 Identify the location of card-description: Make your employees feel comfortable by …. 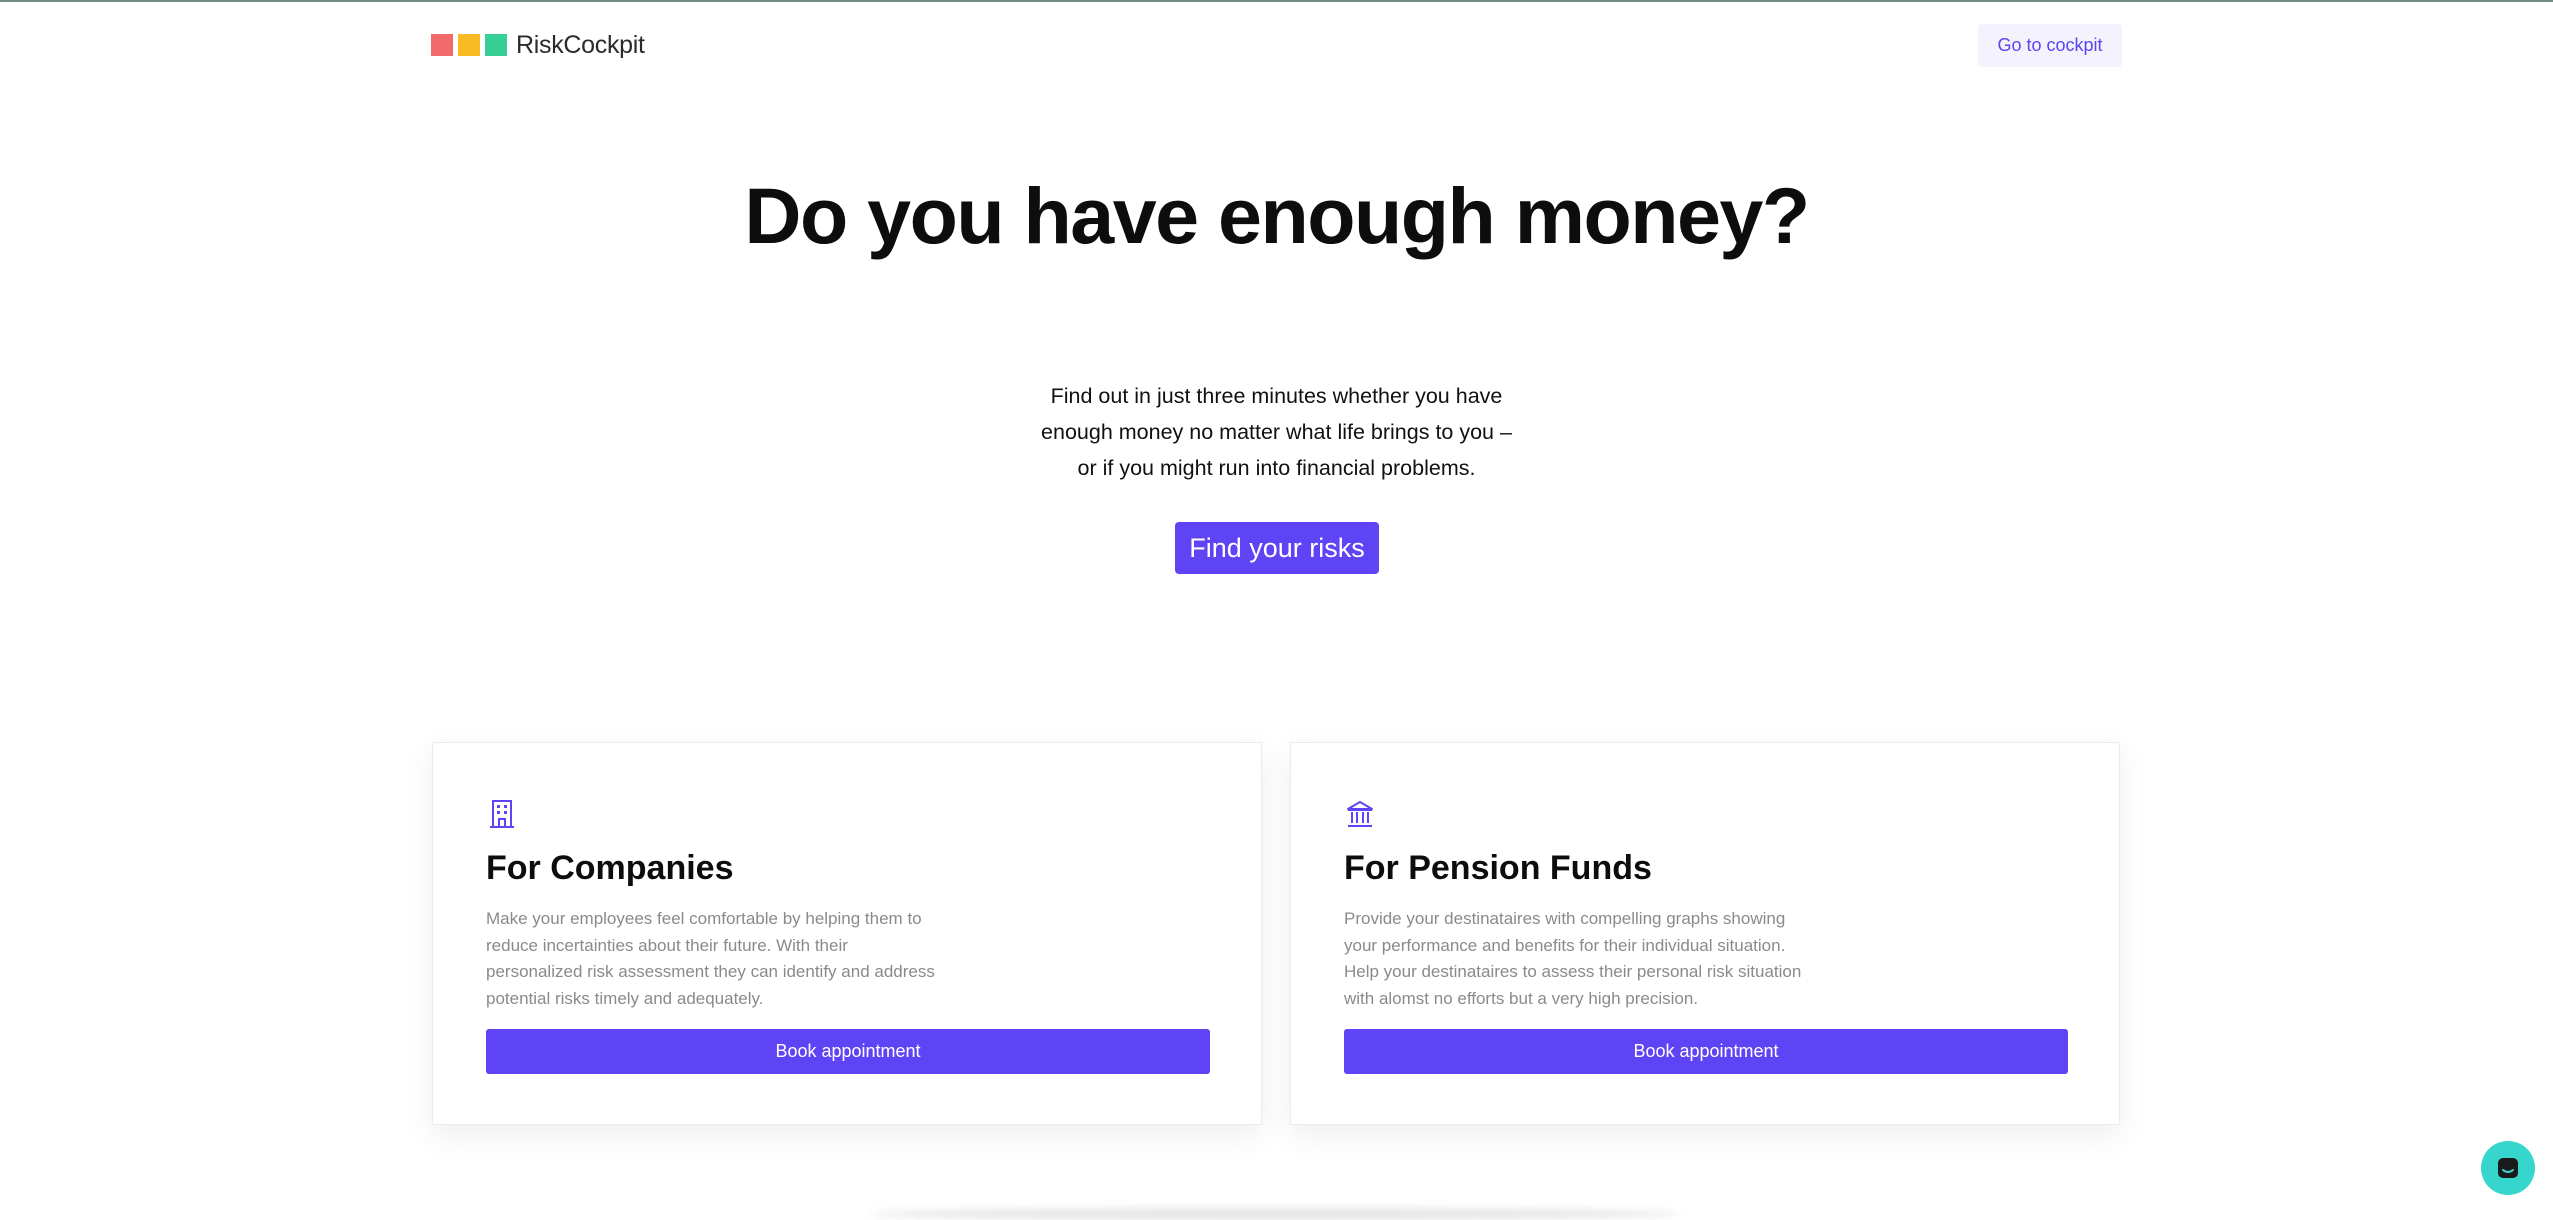
(733, 959).